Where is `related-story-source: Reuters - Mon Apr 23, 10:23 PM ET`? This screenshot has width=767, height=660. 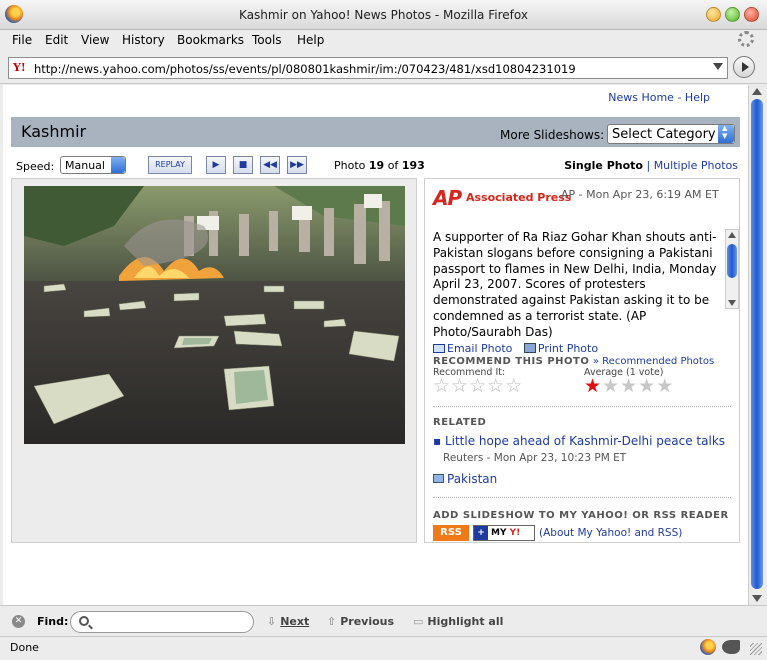
related-story-source: Reuters - Mon Apr 23, 10:23 PM ET is located at coordinates (535, 458).